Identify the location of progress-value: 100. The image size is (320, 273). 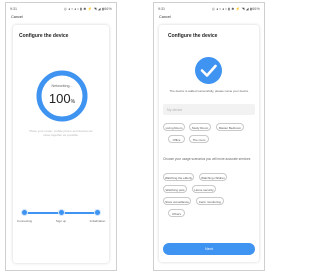
(59, 98).